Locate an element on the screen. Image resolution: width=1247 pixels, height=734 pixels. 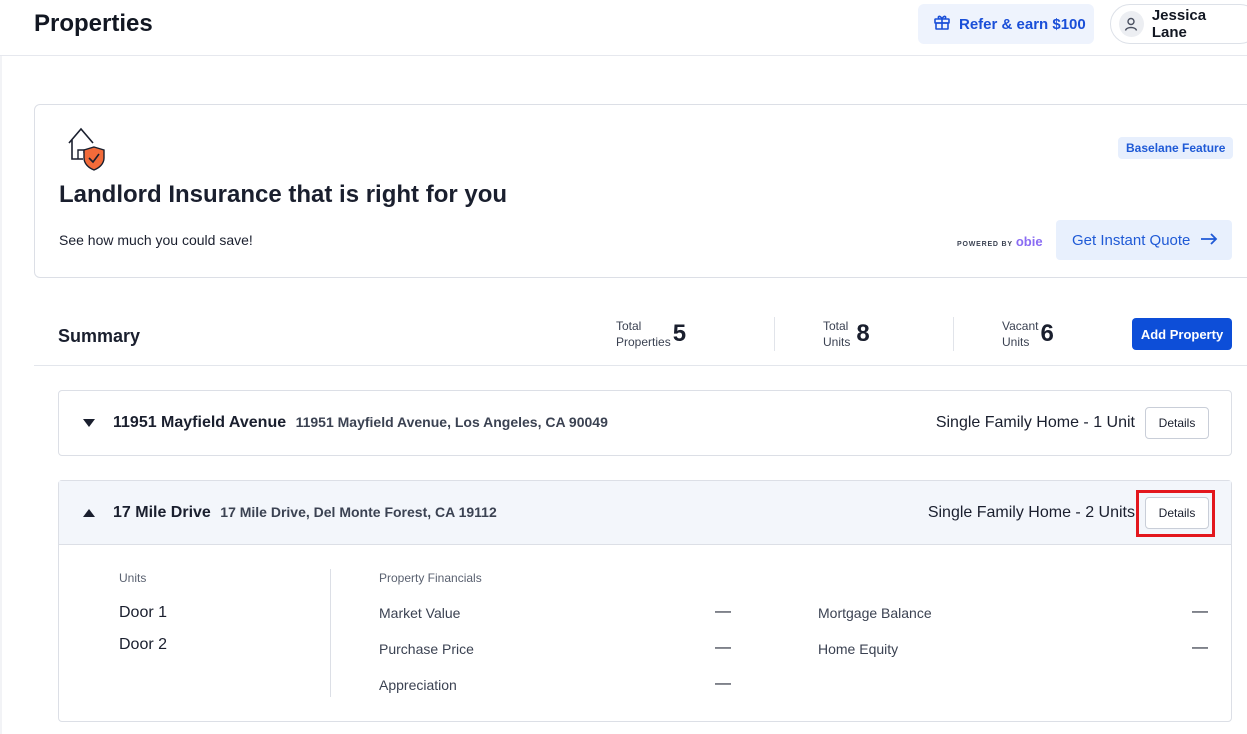
obie-logo: obie is located at coordinates (1029, 241).